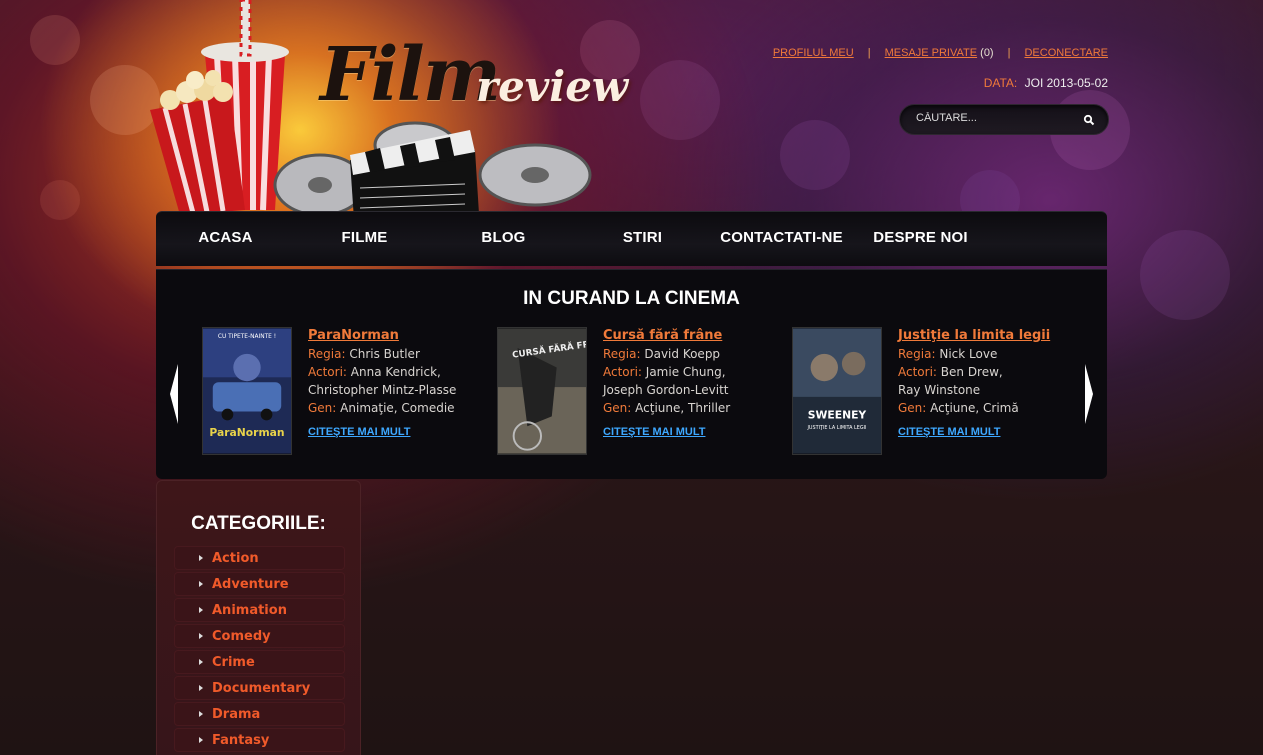 The width and height of the screenshot is (1263, 755). What do you see at coordinates (174, 394) in the screenshot?
I see `slider-prev-arrow-icon` at bounding box center [174, 394].